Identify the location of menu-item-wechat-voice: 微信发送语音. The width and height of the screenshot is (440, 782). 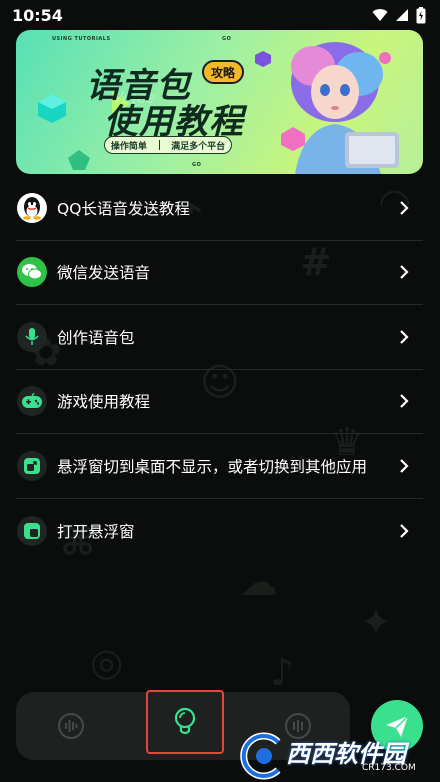
(219, 273).